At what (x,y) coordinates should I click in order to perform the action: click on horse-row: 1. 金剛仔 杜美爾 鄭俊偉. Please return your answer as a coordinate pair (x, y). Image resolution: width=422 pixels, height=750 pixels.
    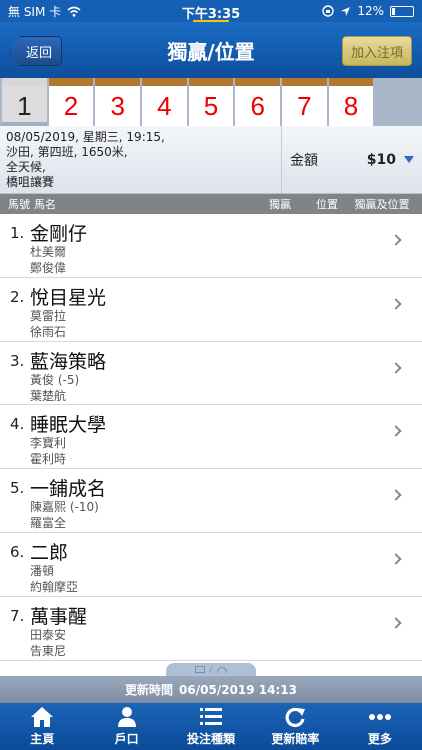
    Looking at the image, I should click on (211, 246).